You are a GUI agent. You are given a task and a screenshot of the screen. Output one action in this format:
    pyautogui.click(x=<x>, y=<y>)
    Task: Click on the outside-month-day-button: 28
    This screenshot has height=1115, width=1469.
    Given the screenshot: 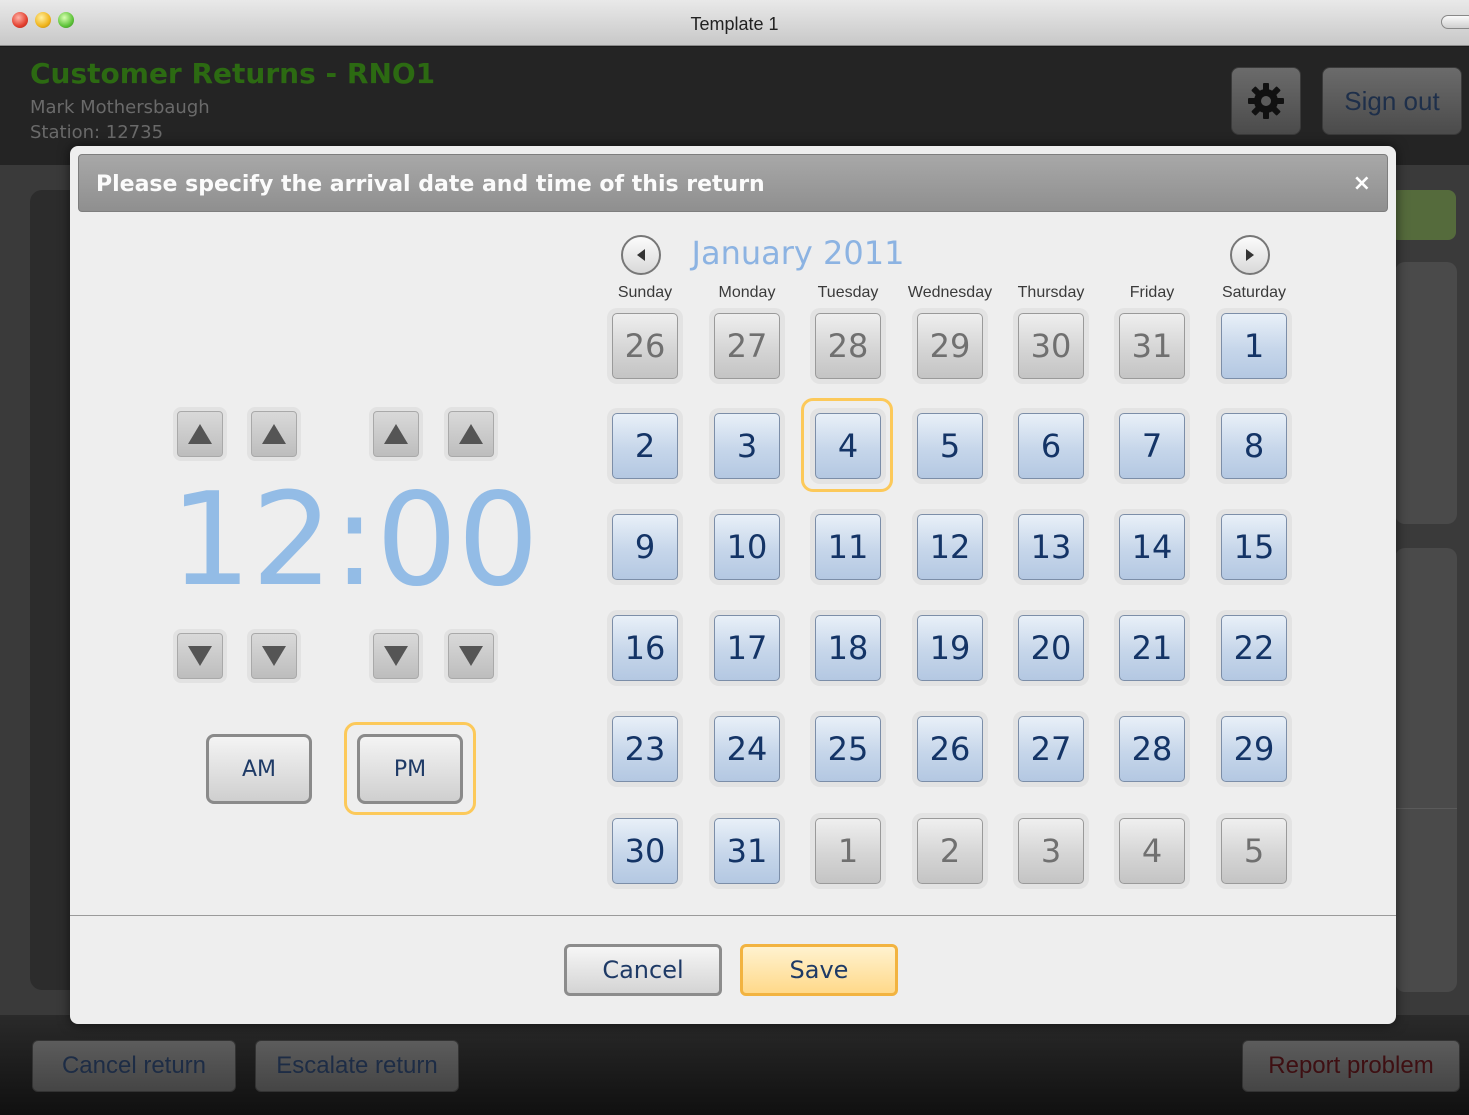 What is the action you would take?
    pyautogui.click(x=848, y=346)
    